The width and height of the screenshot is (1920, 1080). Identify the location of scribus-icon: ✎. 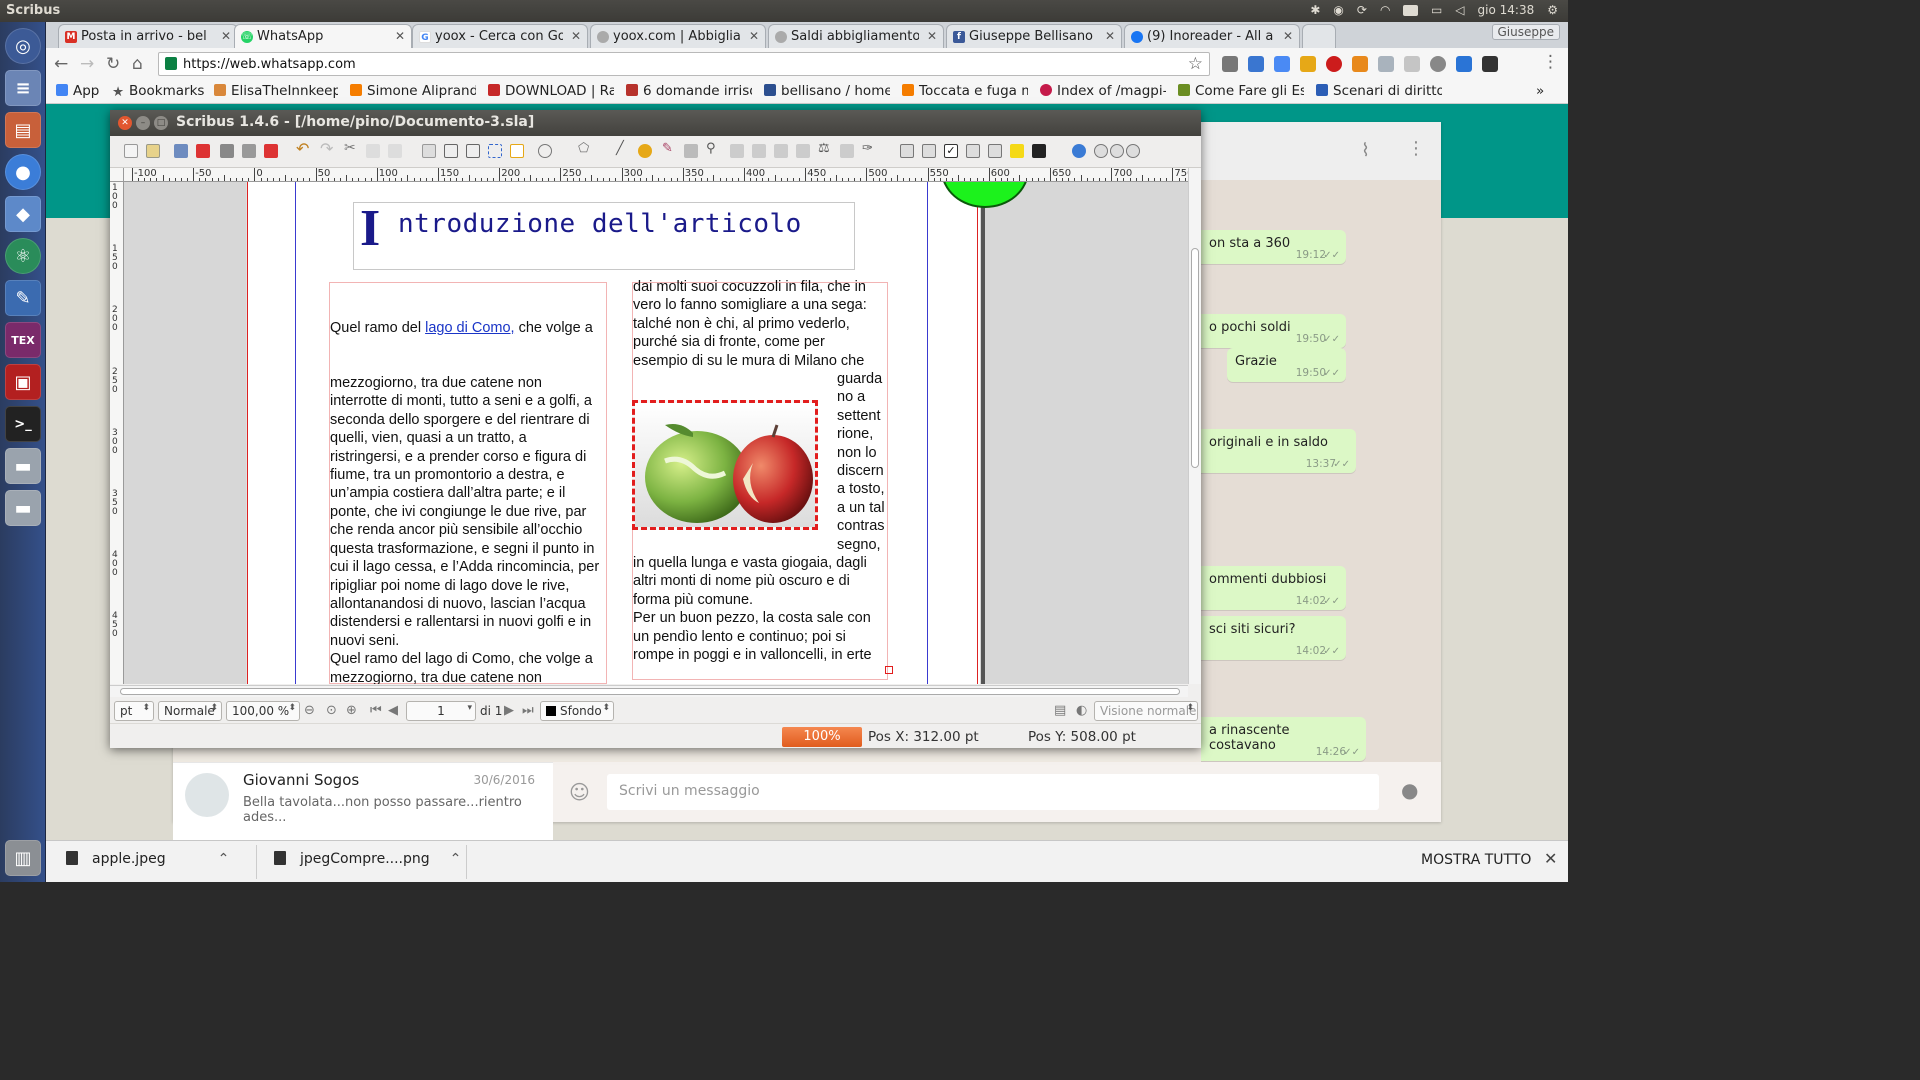
(23, 298).